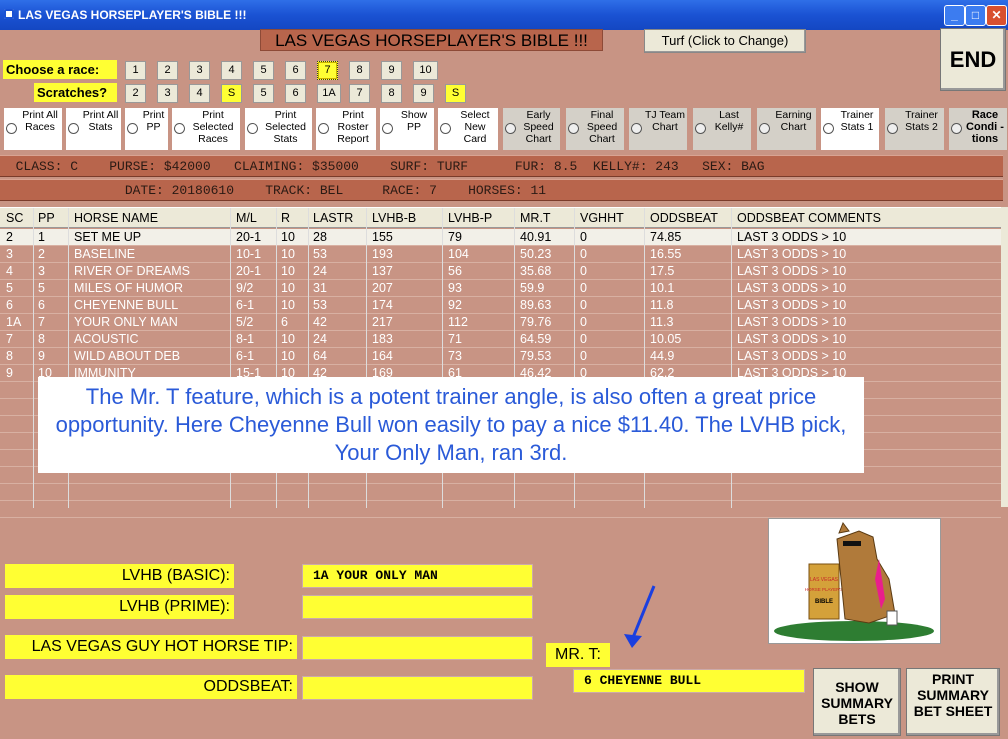 This screenshot has height=739, width=1008. What do you see at coordinates (975, 15) in the screenshot?
I see `maximize-button: □` at bounding box center [975, 15].